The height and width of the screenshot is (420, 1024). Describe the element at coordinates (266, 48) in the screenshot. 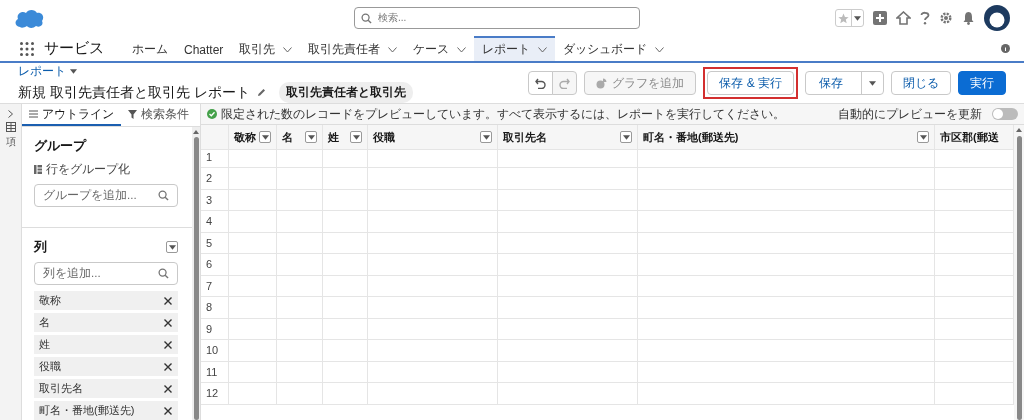

I see `nav-tab: 取引先` at that location.